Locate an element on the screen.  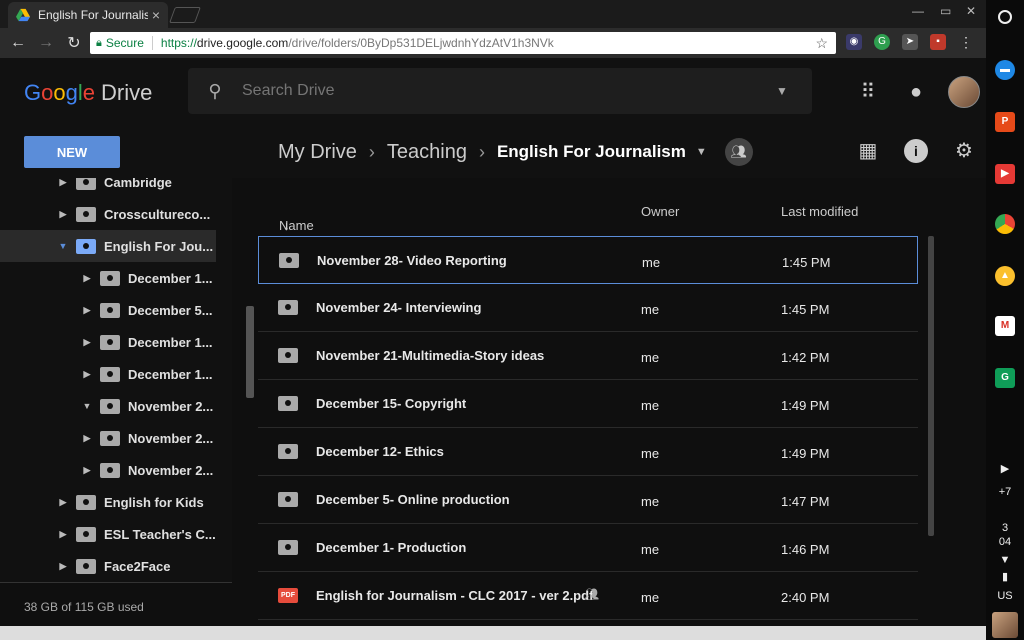
restore-icon: ▭ is located at coordinates (945, 11).